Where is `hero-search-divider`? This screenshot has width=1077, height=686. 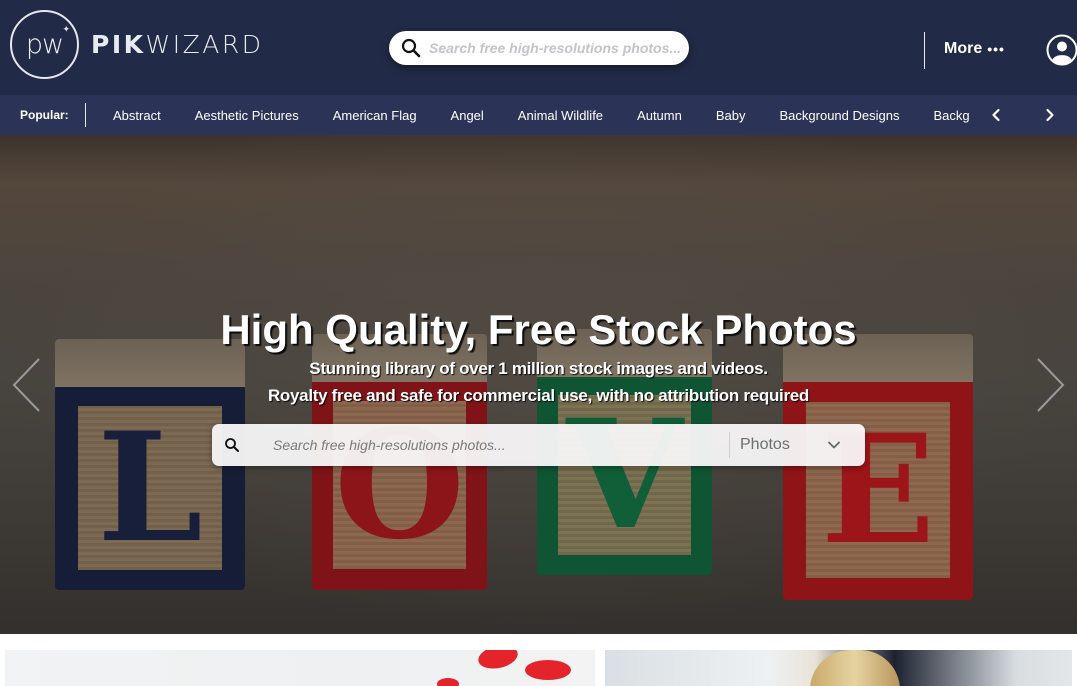
hero-search-divider is located at coordinates (729, 445).